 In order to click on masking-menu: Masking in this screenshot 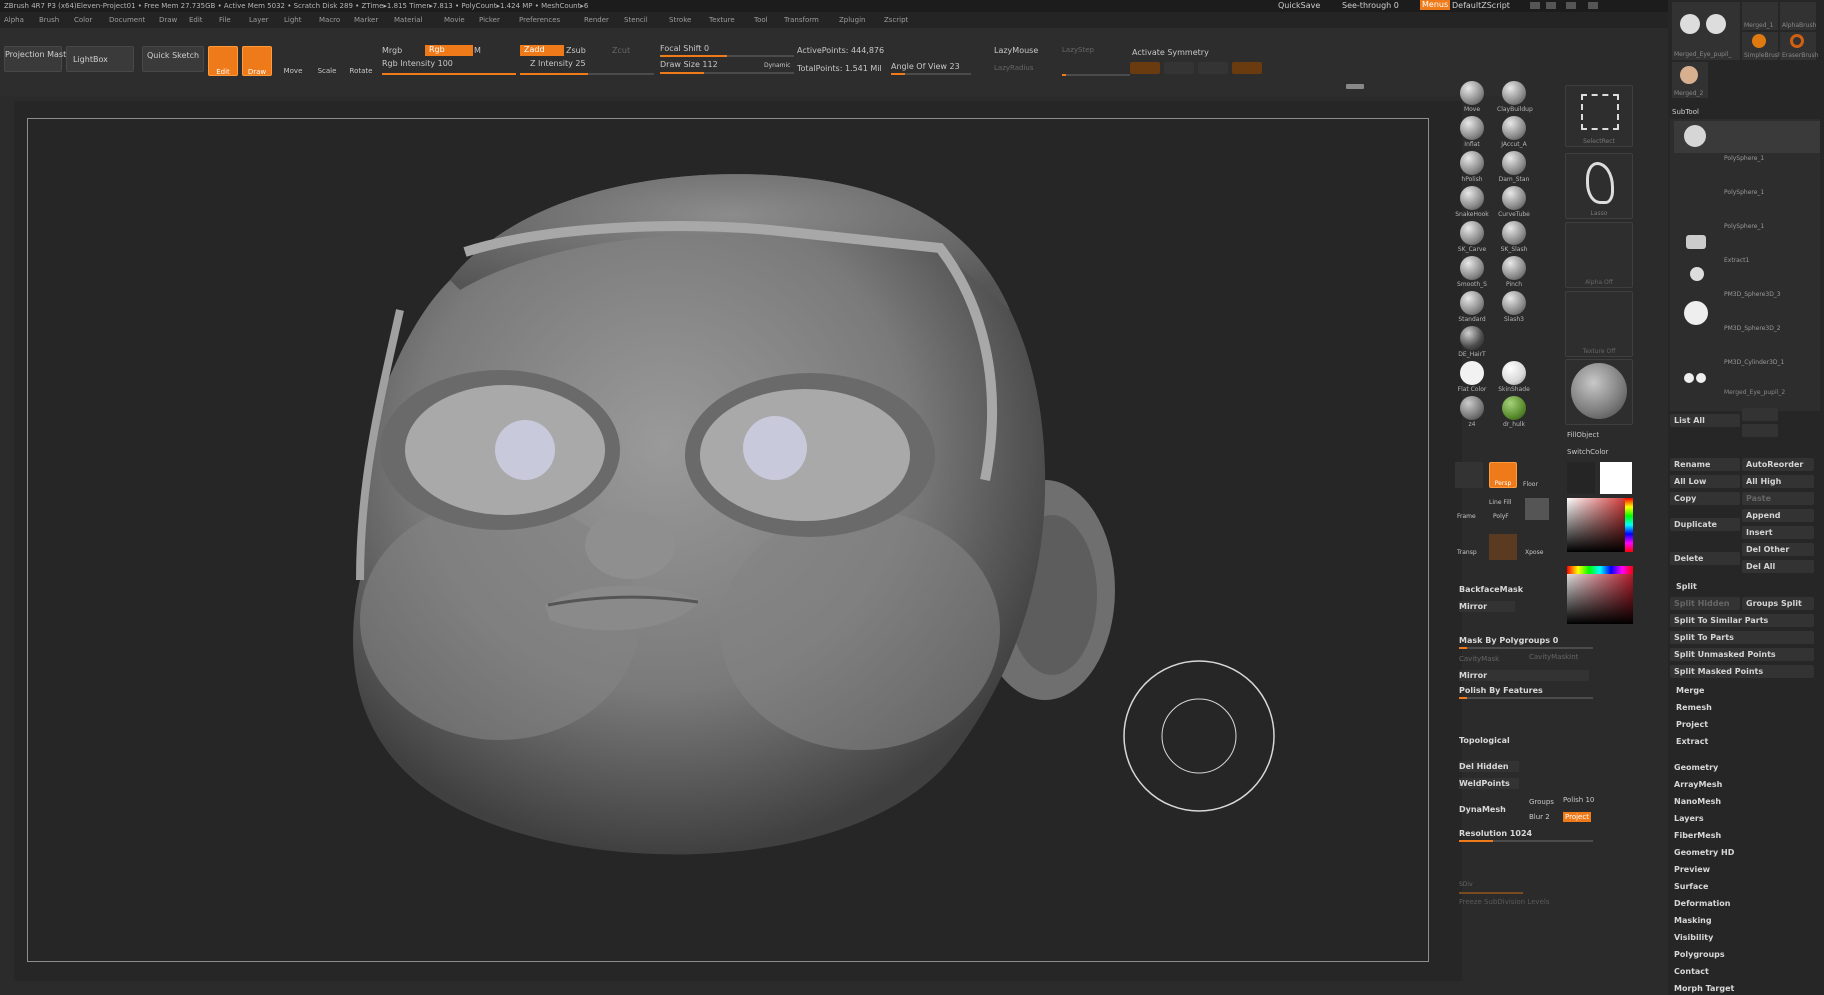, I will do `click(1693, 920)`.